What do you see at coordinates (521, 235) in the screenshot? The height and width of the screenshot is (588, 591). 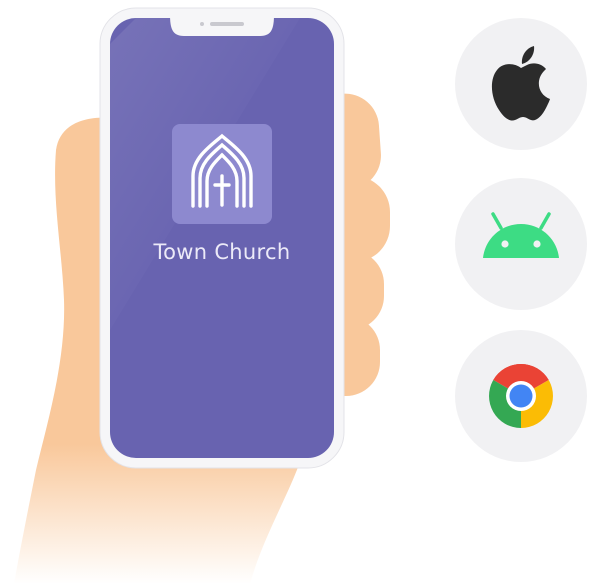 I see `android-icon` at bounding box center [521, 235].